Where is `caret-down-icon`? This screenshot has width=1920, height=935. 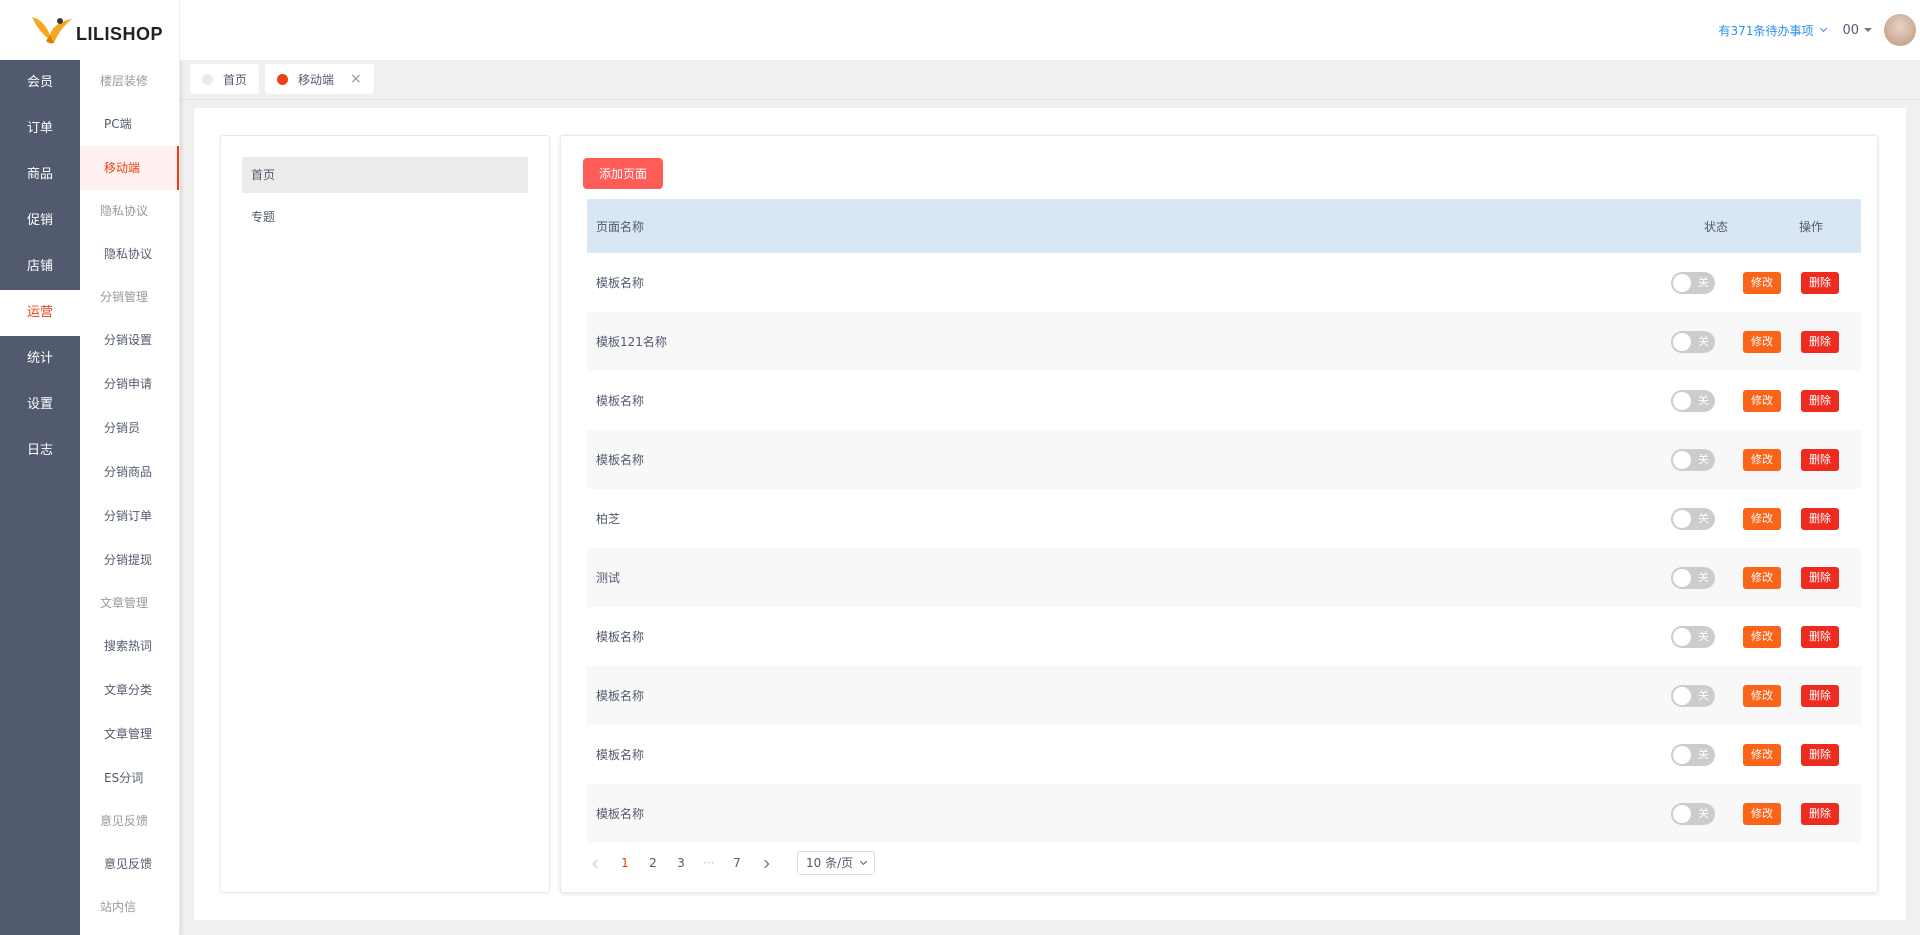 caret-down-icon is located at coordinates (1868, 30).